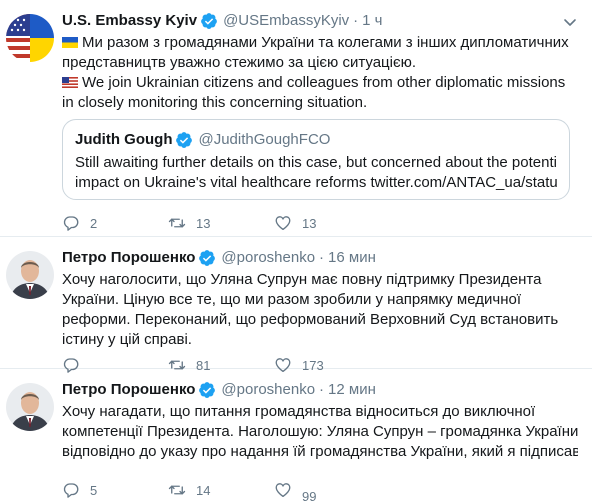 Image resolution: width=592 pixels, height=504 pixels. Describe the element at coordinates (264, 139) in the screenshot. I see `quoted-author-handle: @JudithGoughFCO` at that location.